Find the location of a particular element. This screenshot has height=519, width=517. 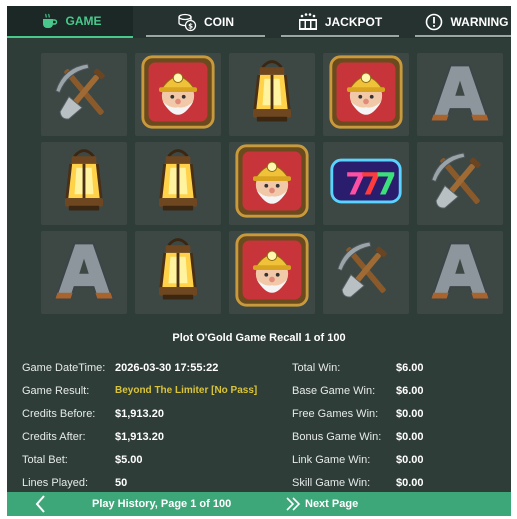

tab-bar: GAME $ COIN JACKPOT WARNING is located at coordinates (259, 22).